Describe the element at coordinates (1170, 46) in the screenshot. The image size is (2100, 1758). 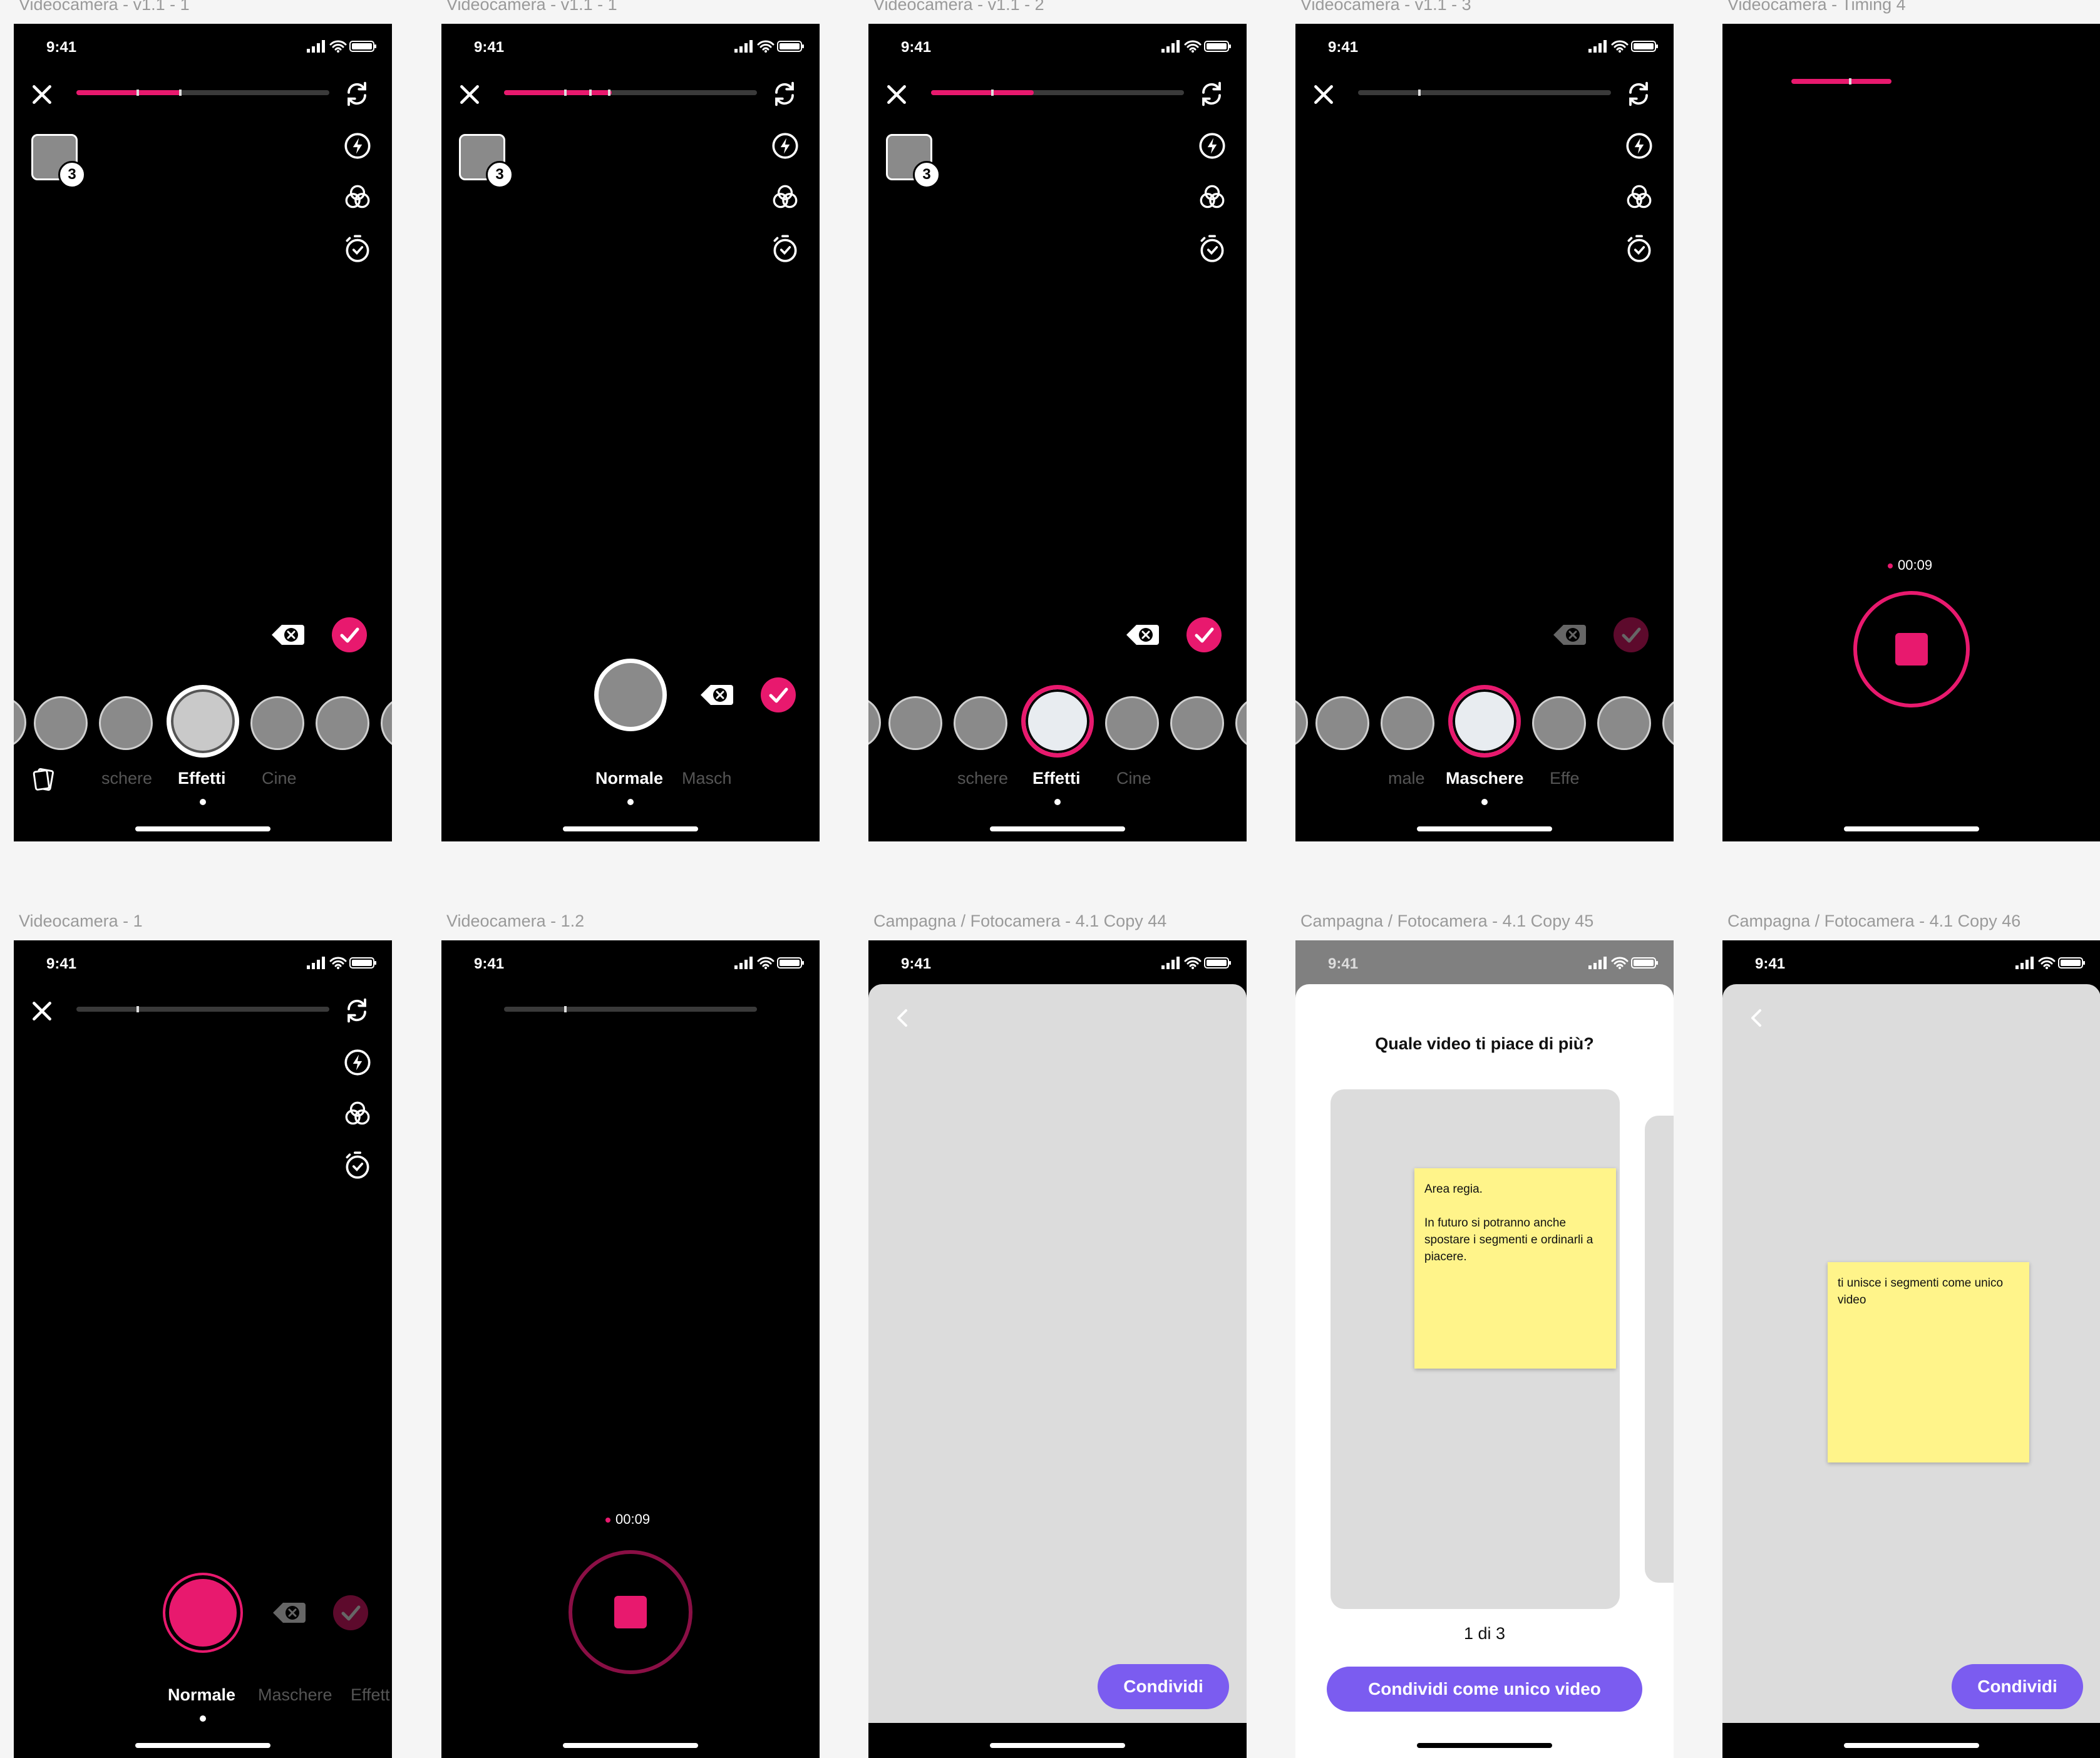
I see `signal-icon` at that location.